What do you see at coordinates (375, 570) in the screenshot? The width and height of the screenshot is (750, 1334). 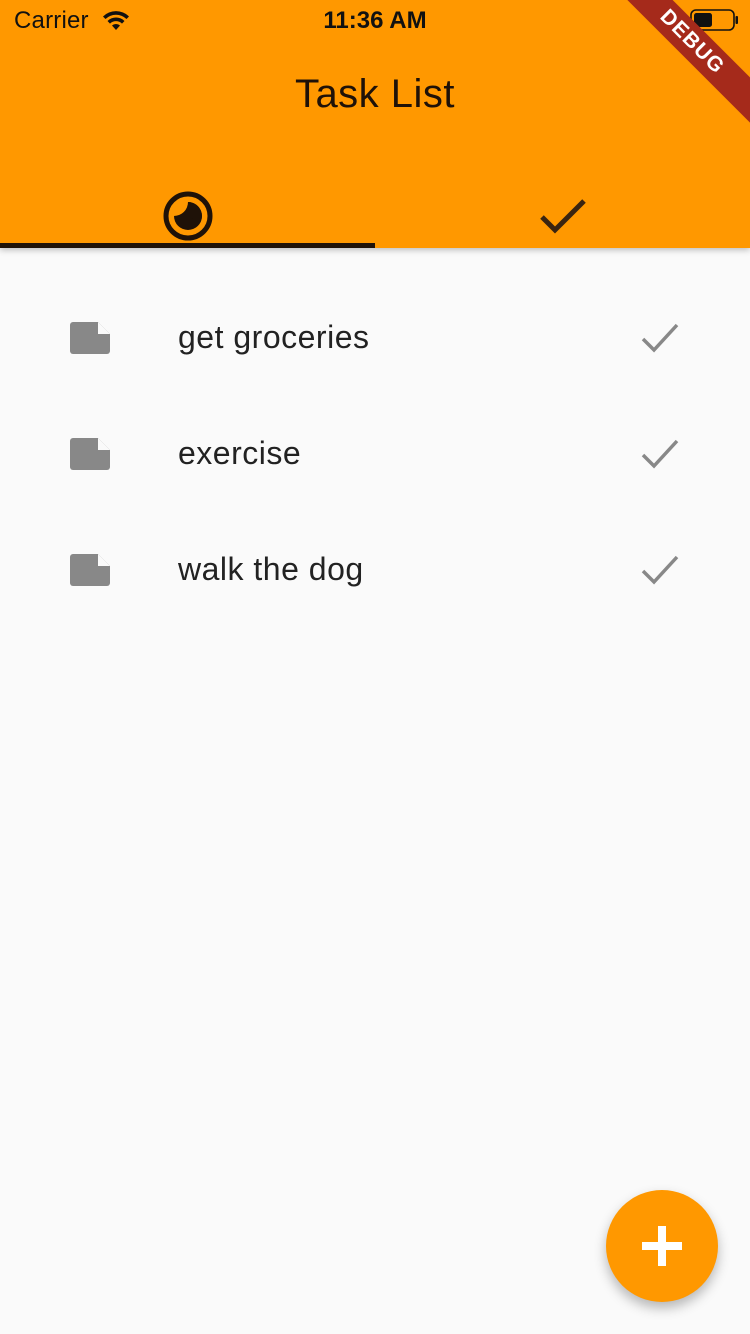 I see `task-row: walk the dog` at bounding box center [375, 570].